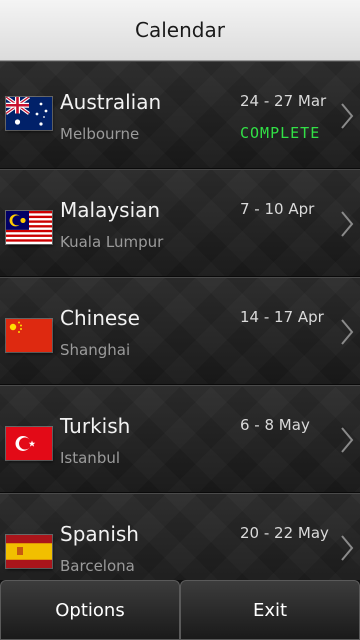  I want to click on list-item-spanish: Spanish Barcelona 20 - 22 May, so click(180, 536).